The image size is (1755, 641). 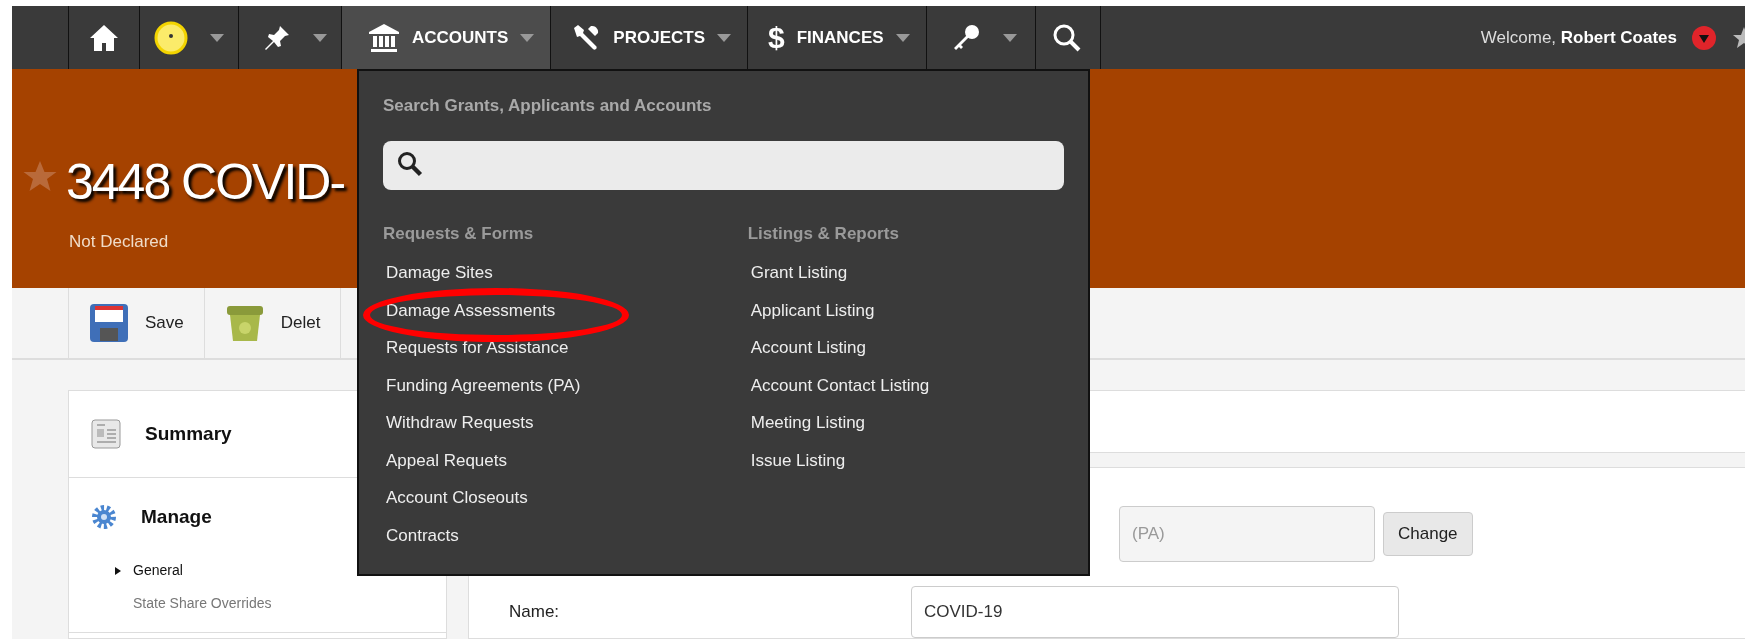 I want to click on change-button: Change, so click(x=1428, y=534).